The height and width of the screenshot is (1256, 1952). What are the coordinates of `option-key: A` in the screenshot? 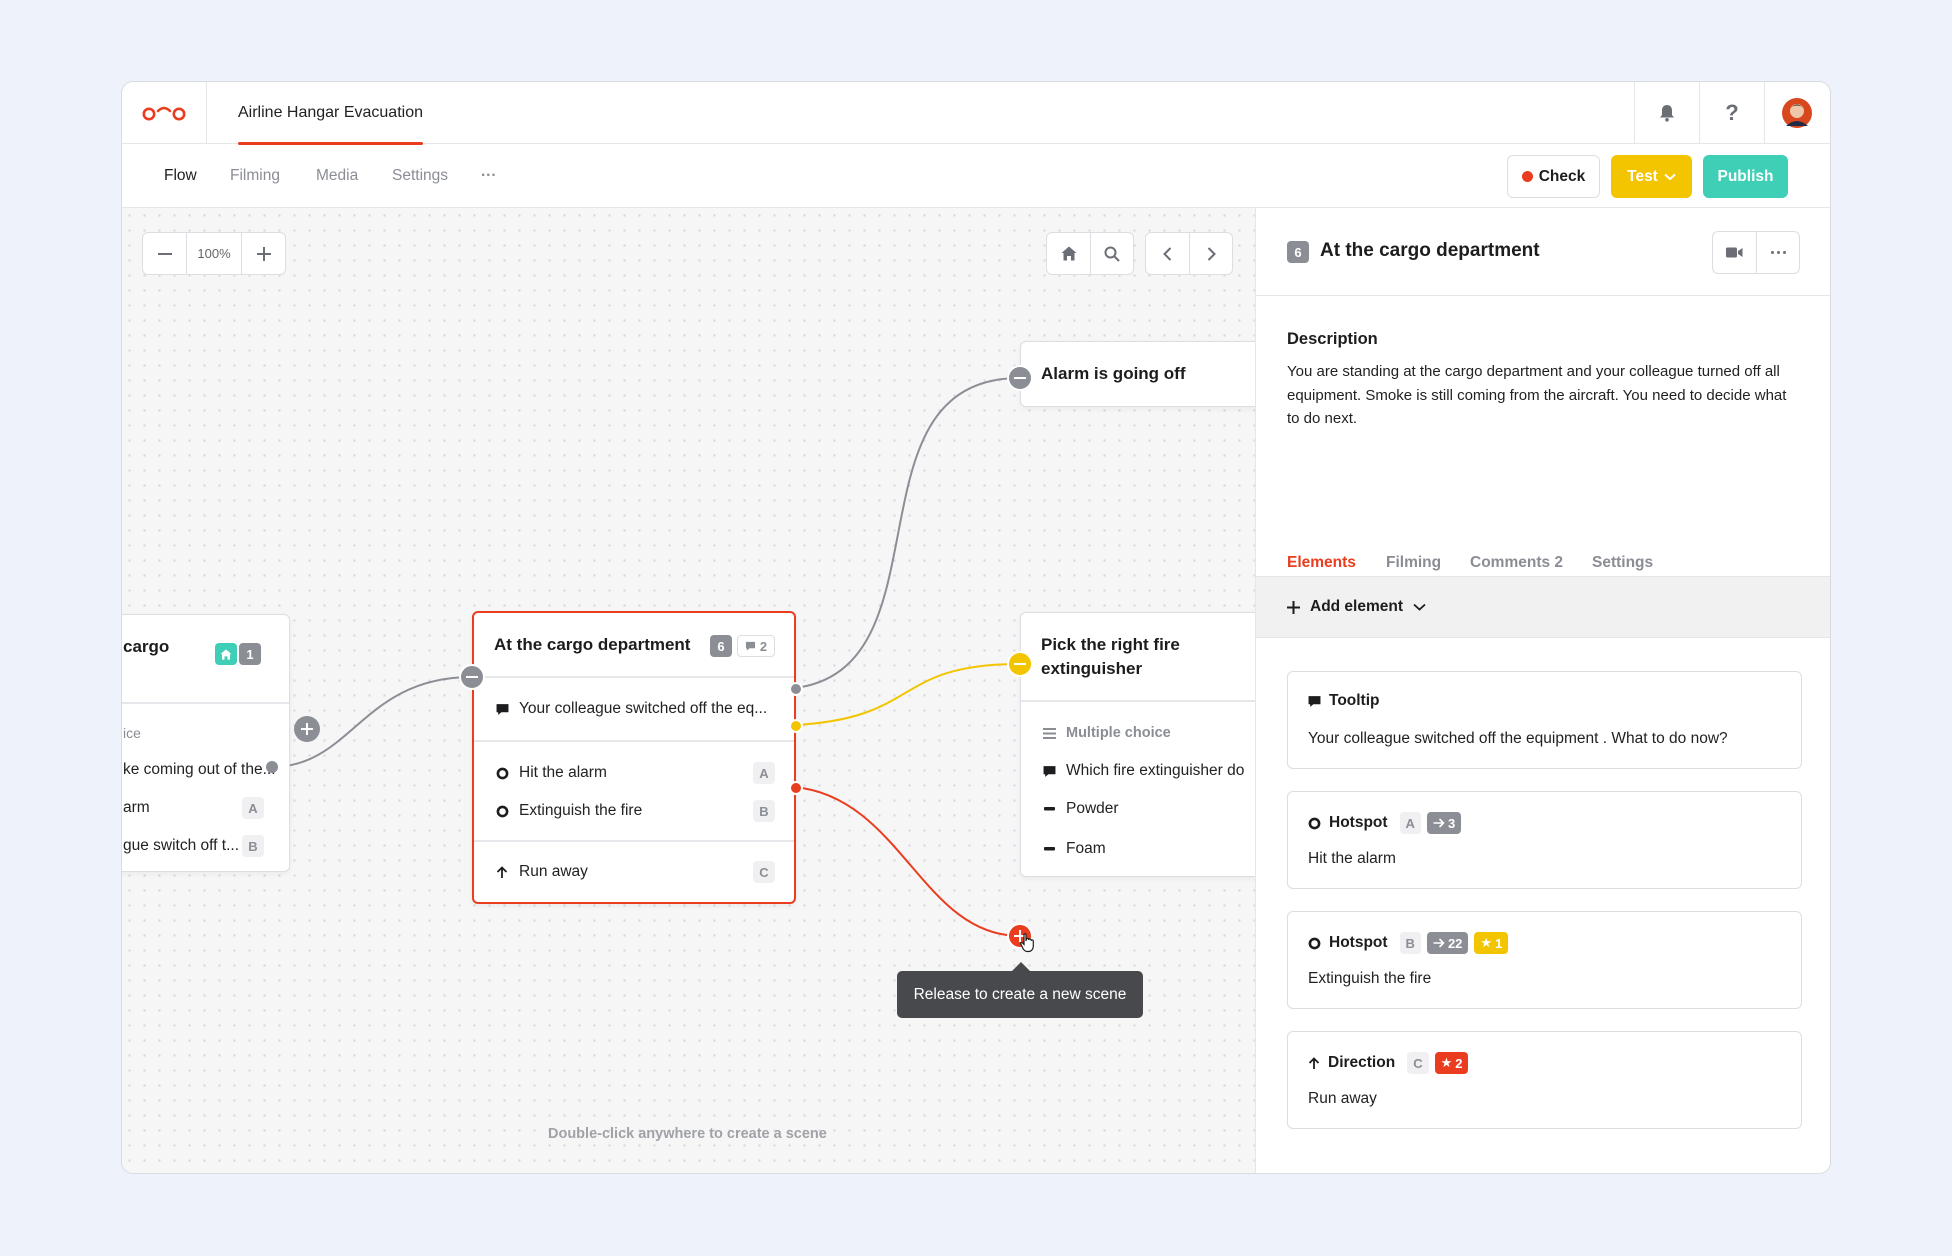 It's located at (764, 773).